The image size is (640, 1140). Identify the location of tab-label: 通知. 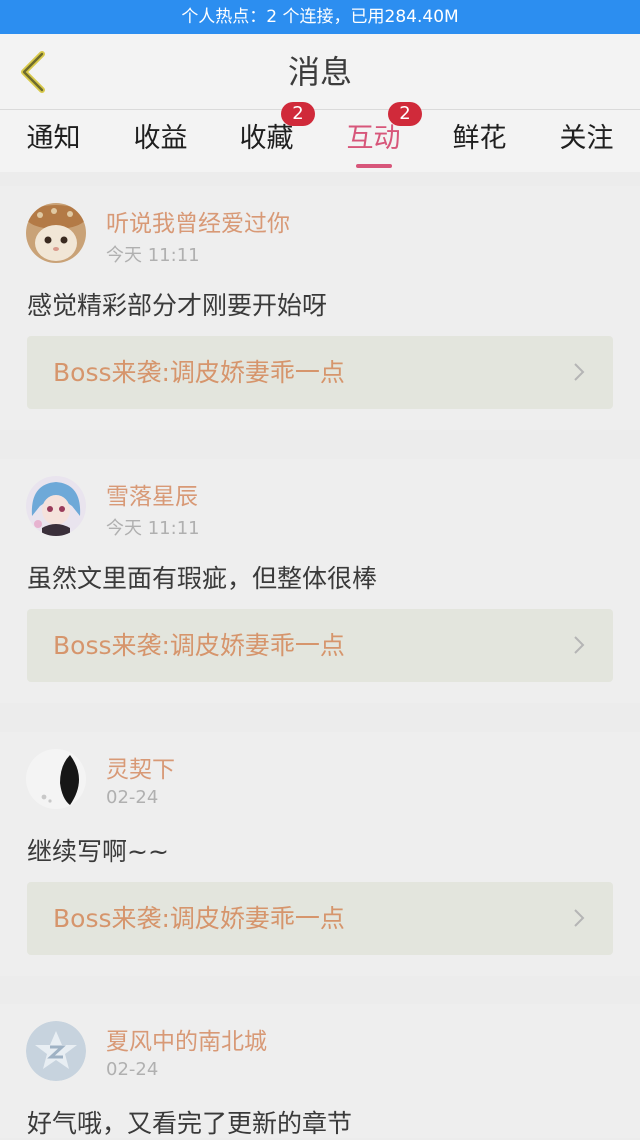
(53, 138).